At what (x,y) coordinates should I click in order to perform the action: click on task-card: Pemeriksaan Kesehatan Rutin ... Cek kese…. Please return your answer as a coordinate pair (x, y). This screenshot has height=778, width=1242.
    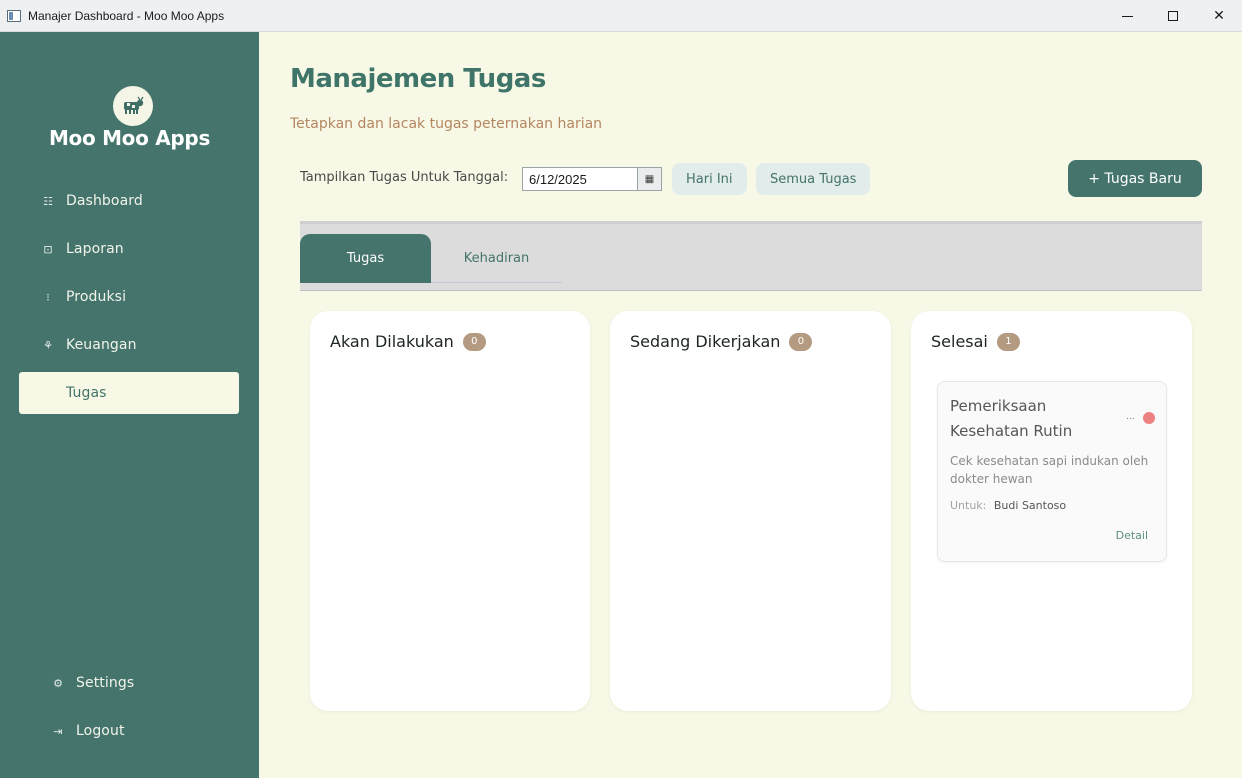
    Looking at the image, I should click on (1052, 471).